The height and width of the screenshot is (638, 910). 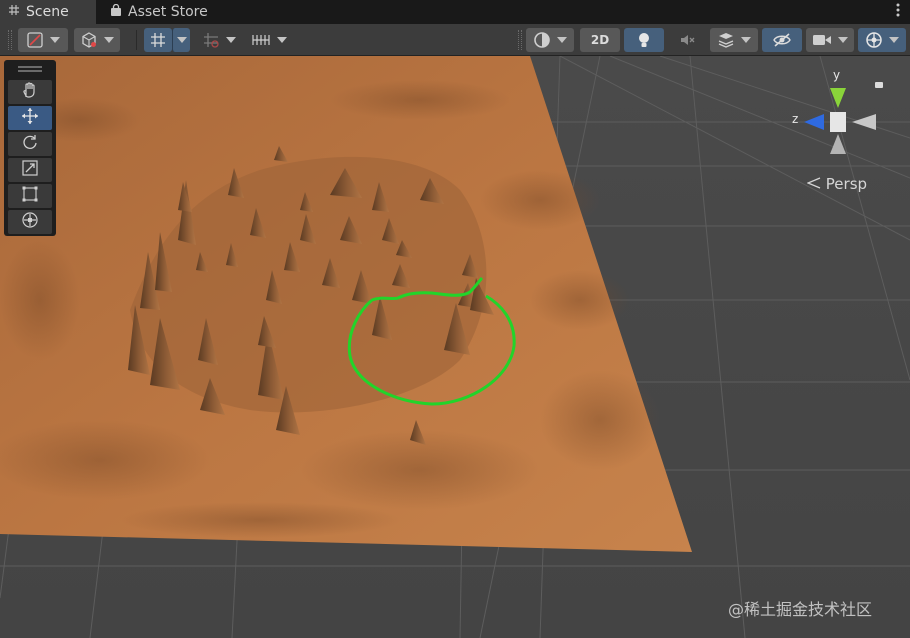 I want to click on move-arrows-icon, so click(x=30, y=118).